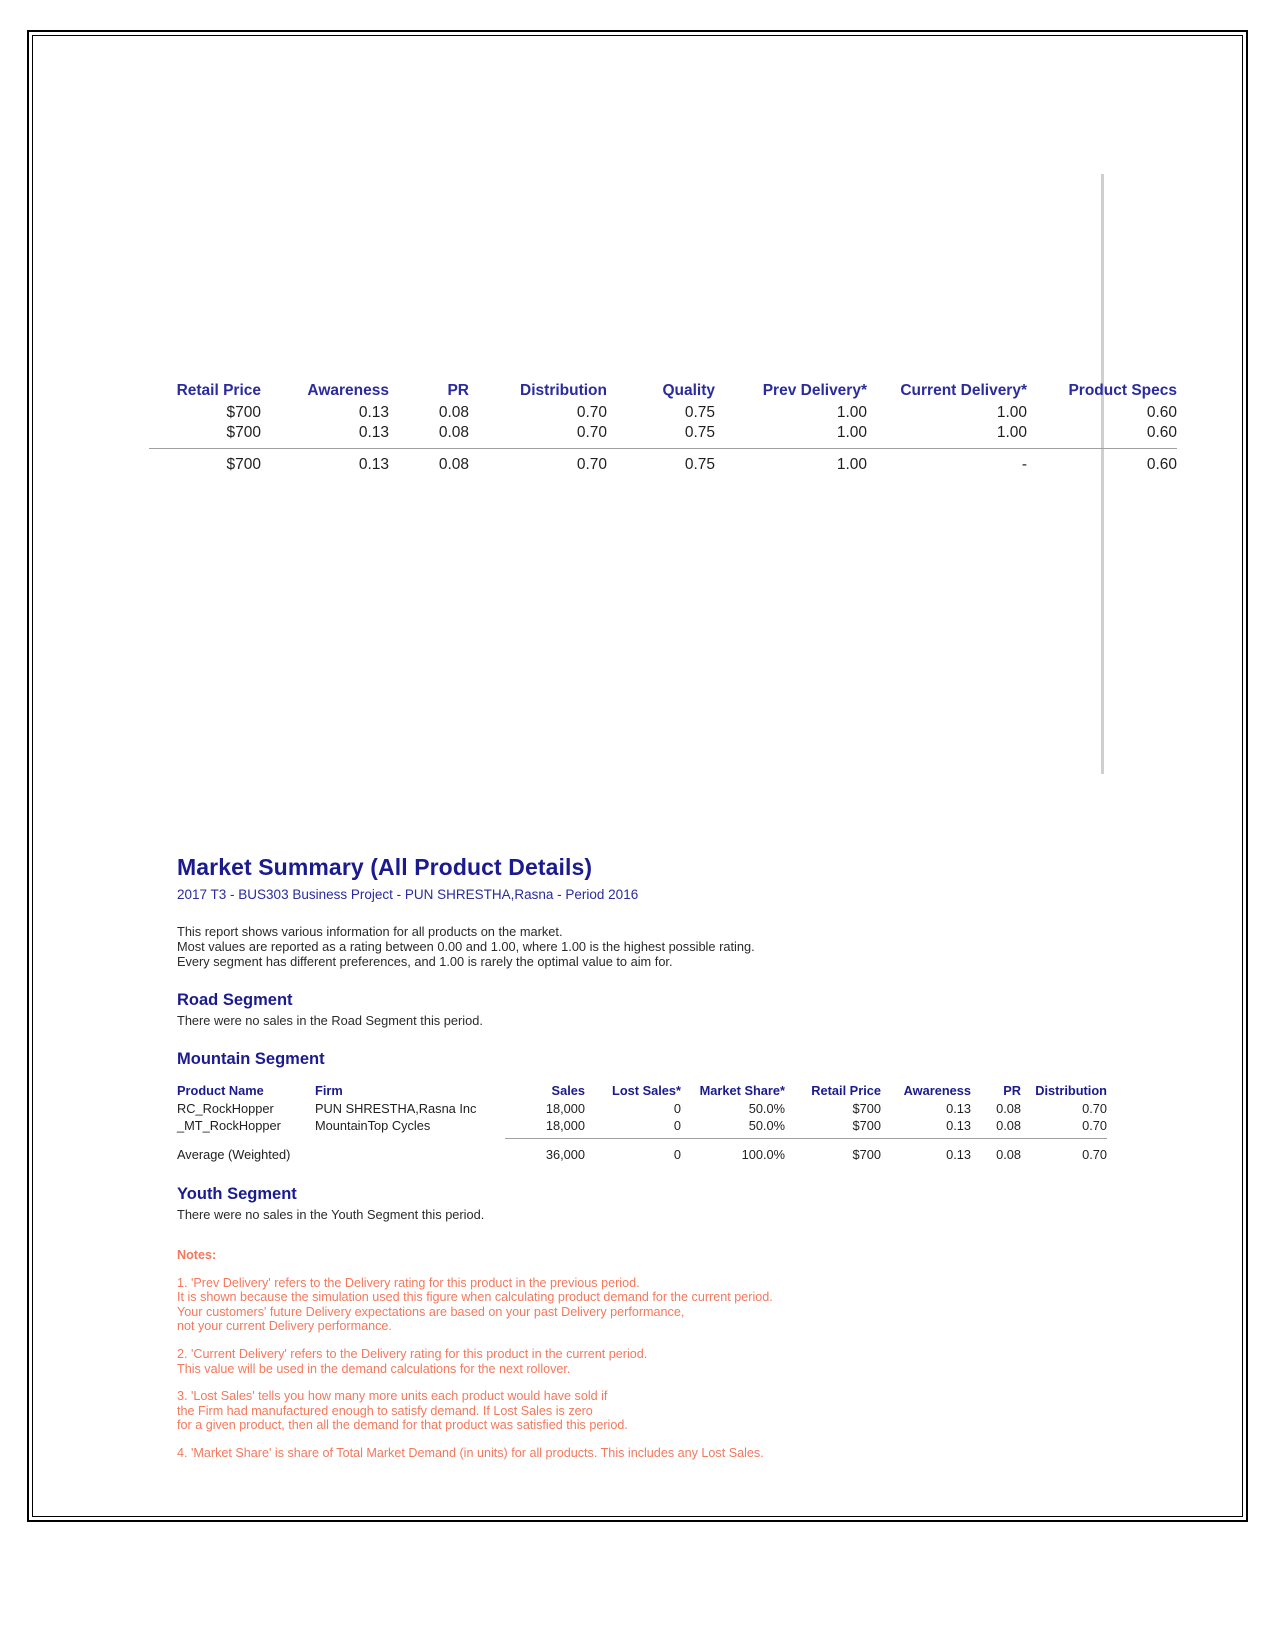 This screenshot has width=1275, height=1650. I want to click on cell-product-name: _MT_RockHopper, so click(229, 1126).